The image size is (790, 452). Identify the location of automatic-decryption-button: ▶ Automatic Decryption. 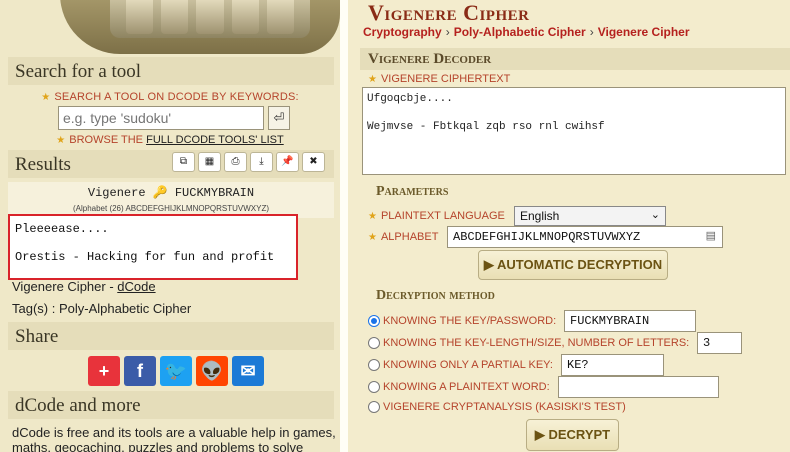
(573, 265).